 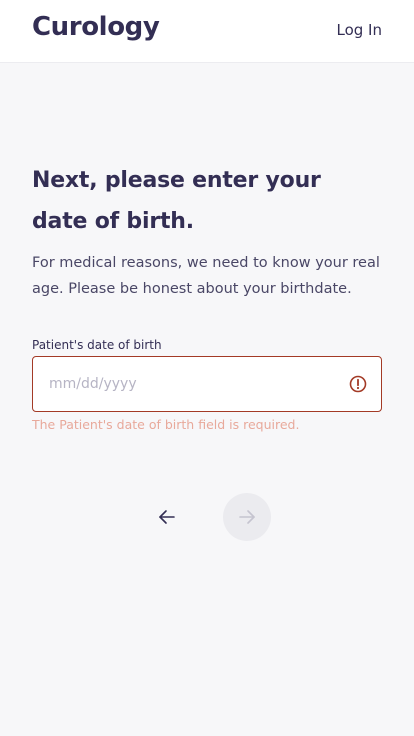 I want to click on dob-input, so click(x=183, y=384).